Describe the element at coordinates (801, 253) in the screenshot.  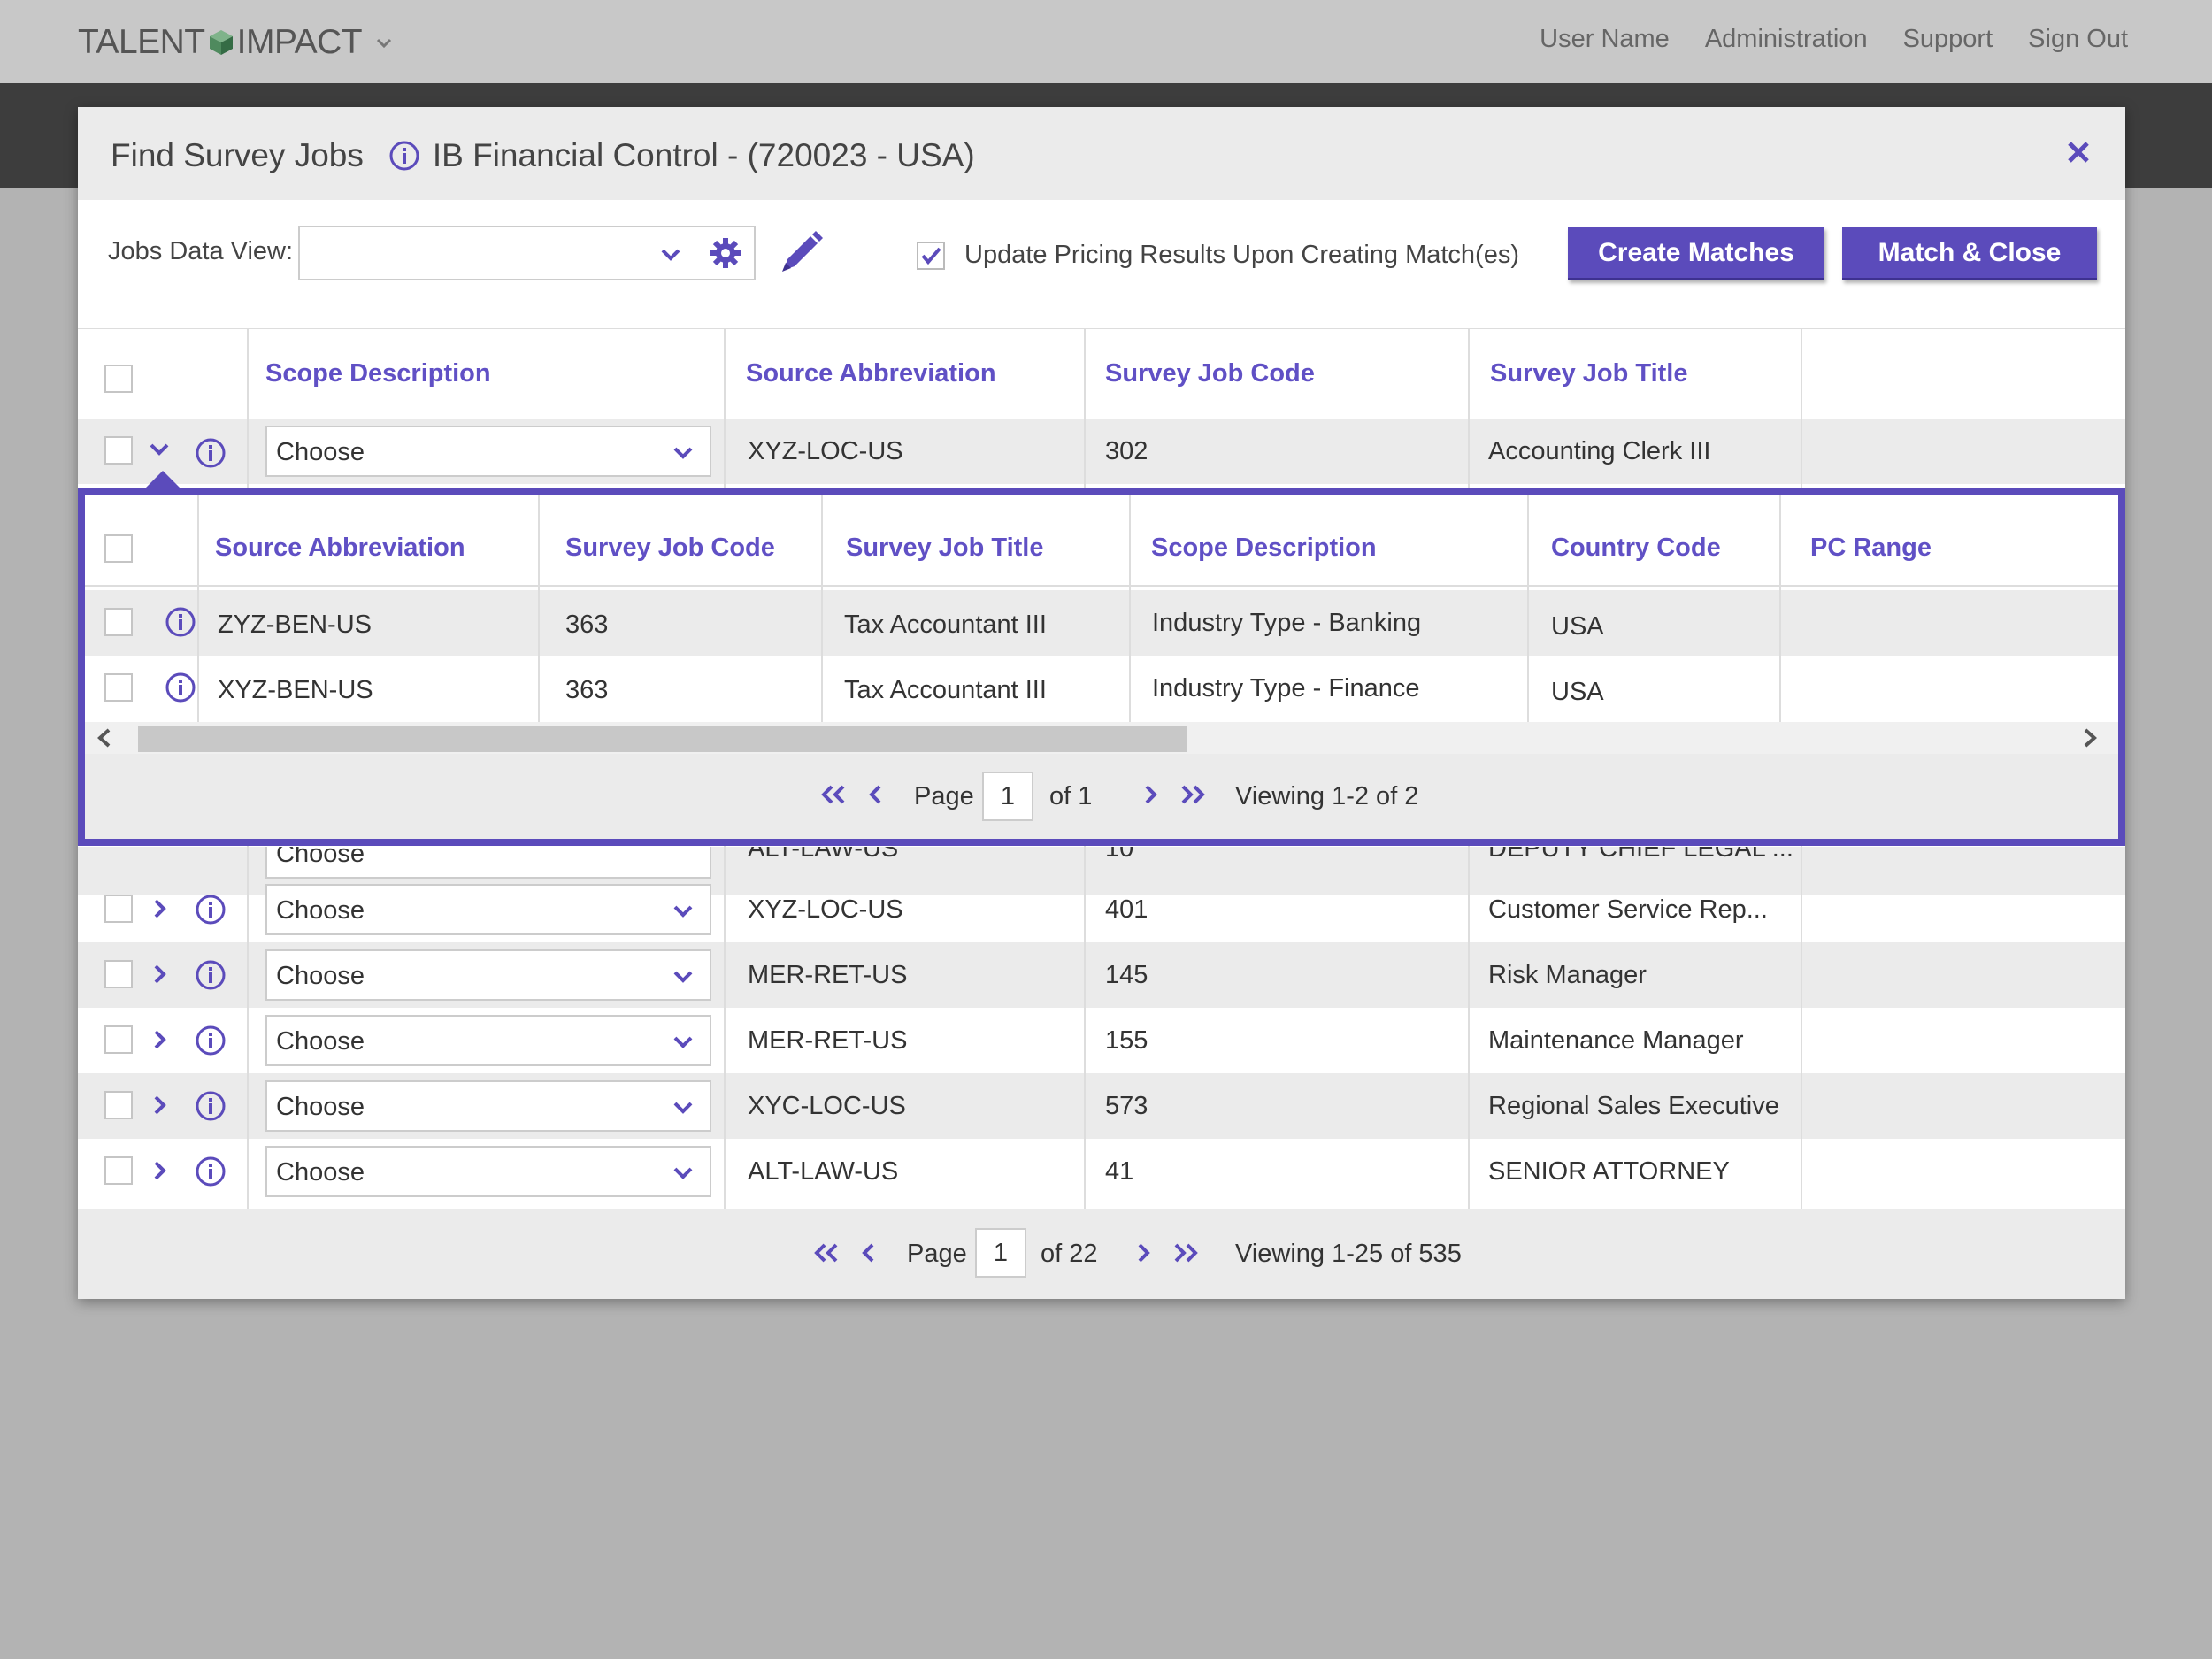
I see `pencil-icon` at that location.